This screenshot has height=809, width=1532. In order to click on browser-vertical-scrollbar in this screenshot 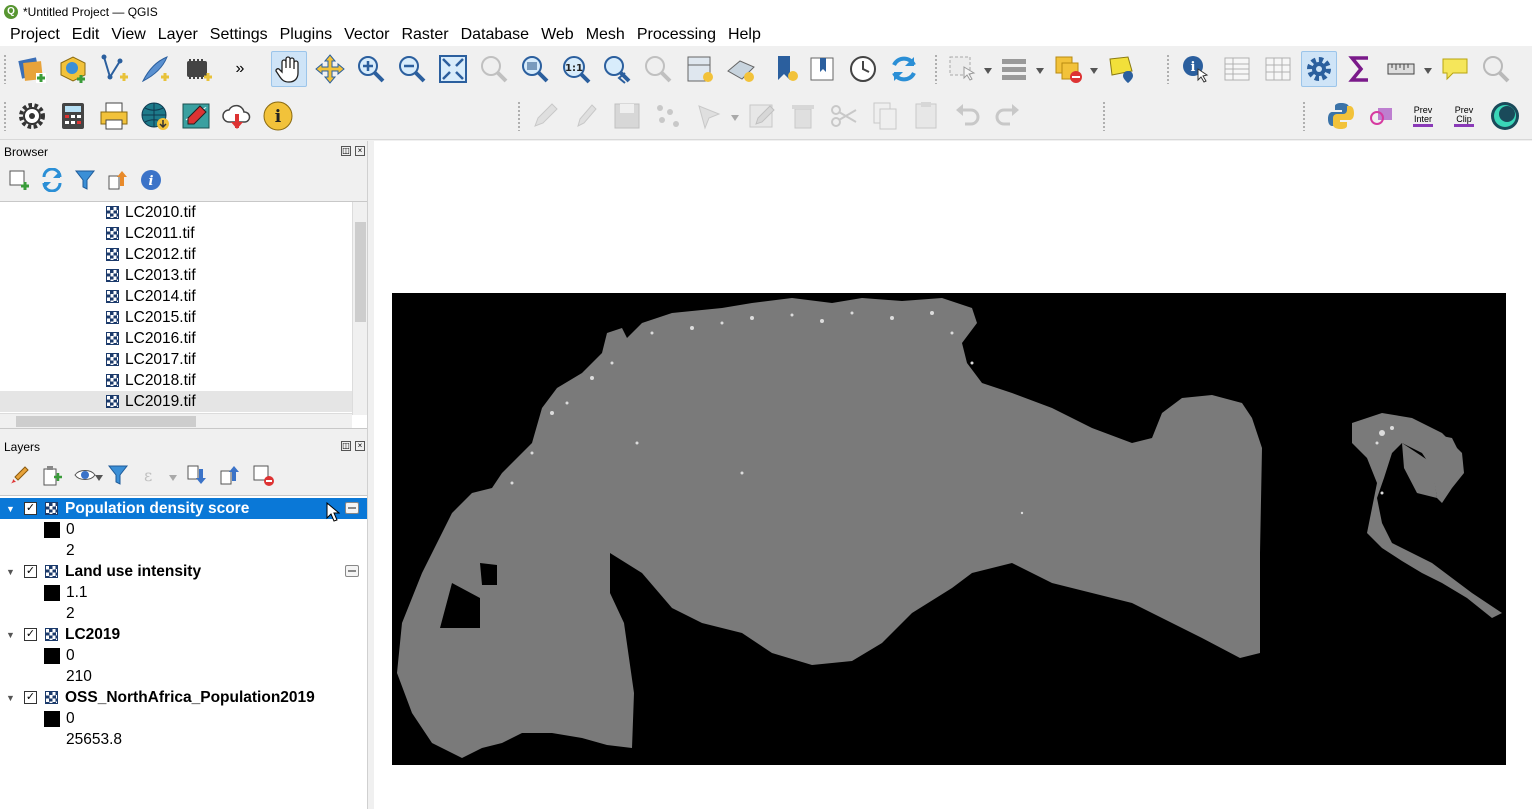, I will do `click(359, 308)`.